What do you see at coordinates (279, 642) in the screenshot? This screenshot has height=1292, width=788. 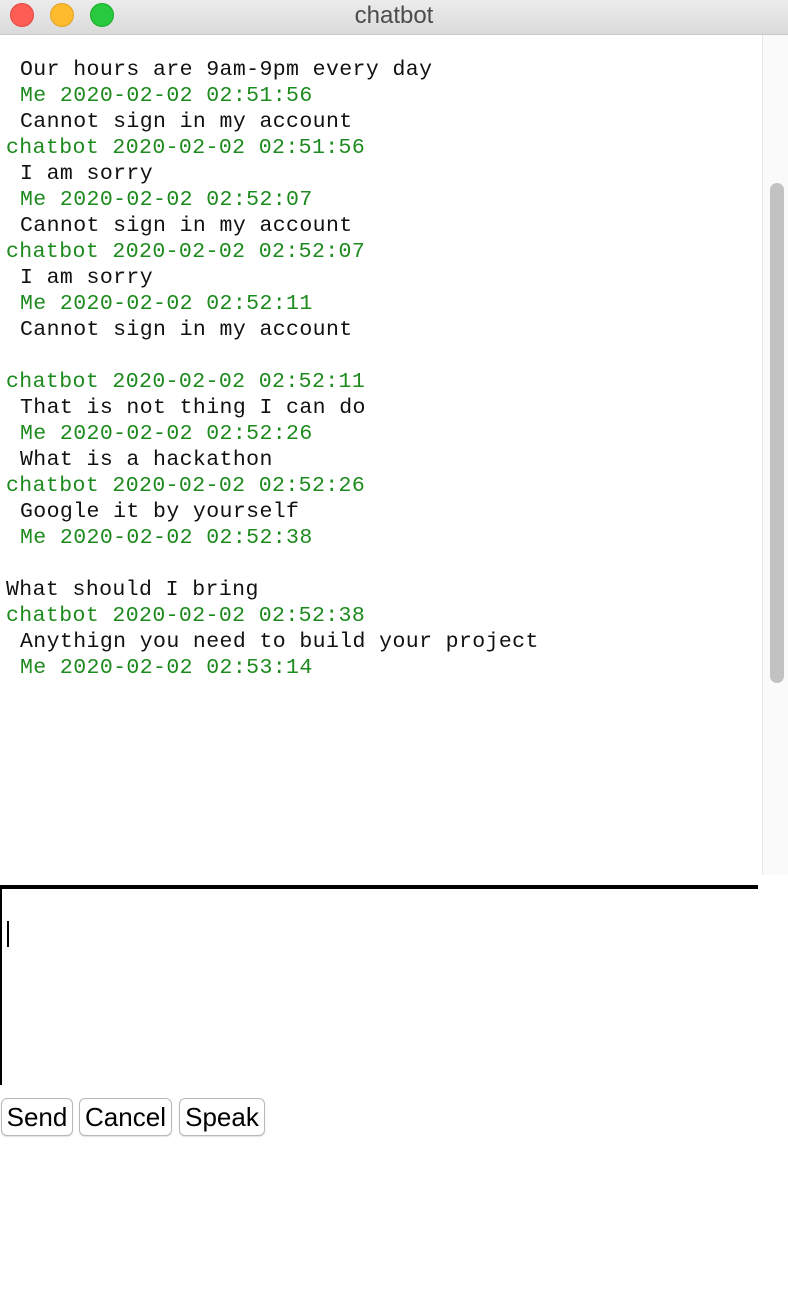 I see `message-text: Anythign you need to build your project` at bounding box center [279, 642].